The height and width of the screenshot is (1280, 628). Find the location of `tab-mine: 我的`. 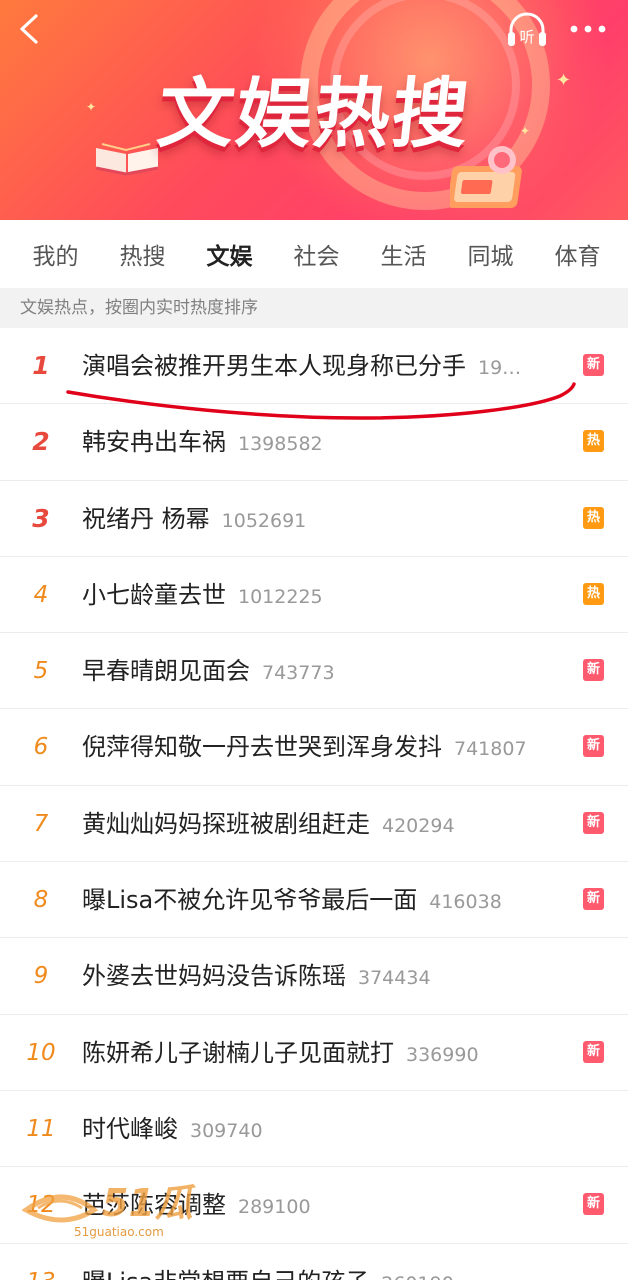

tab-mine: 我的 is located at coordinates (55, 254).